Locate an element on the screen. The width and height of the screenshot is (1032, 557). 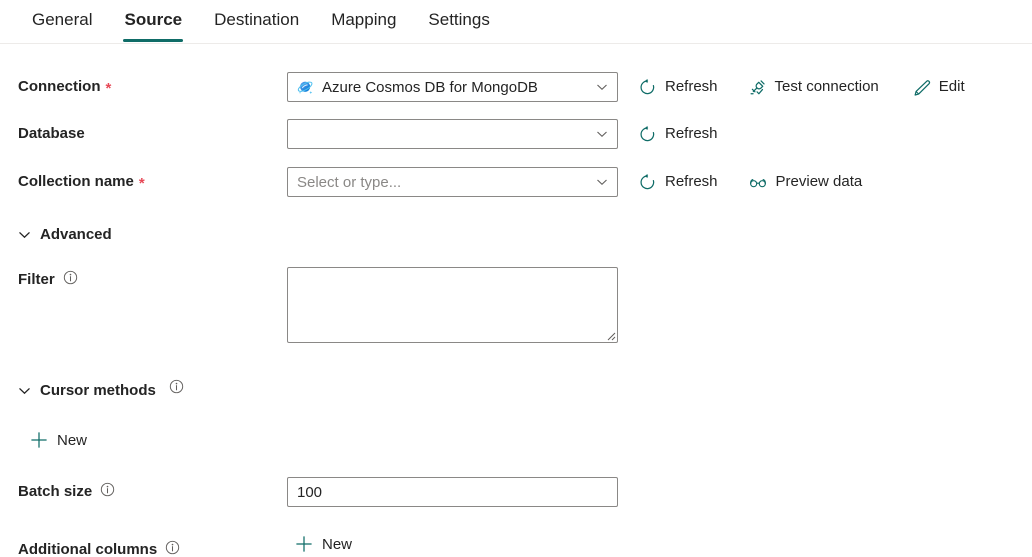
additional-columns-new-label: New is located at coordinates (337, 544).